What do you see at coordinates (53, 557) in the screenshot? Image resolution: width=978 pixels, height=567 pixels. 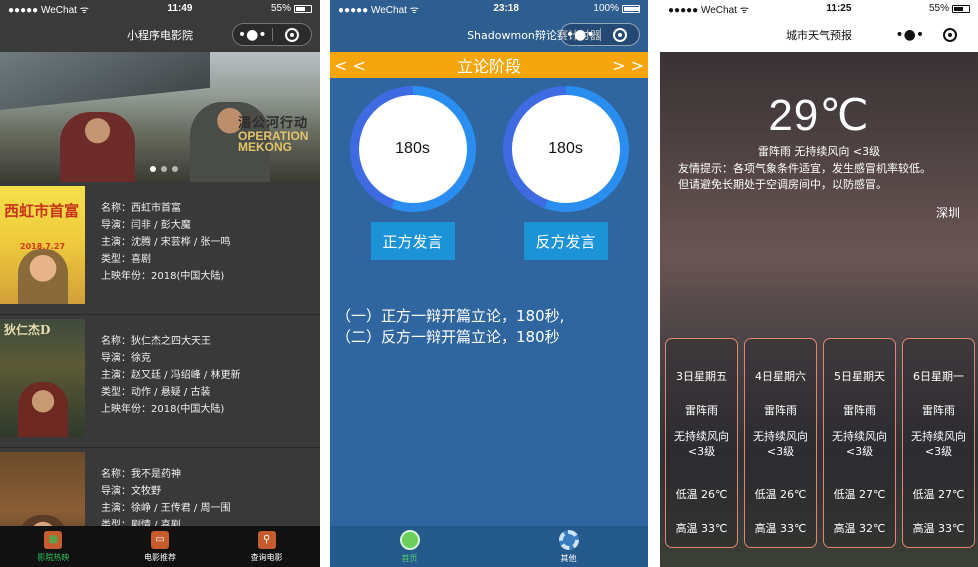 I see `tab-label: 影院热映` at bounding box center [53, 557].